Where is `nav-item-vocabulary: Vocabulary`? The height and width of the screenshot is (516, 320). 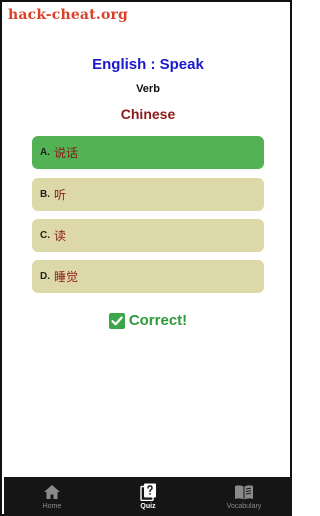
nav-item-vocabulary: Vocabulary is located at coordinates (244, 496).